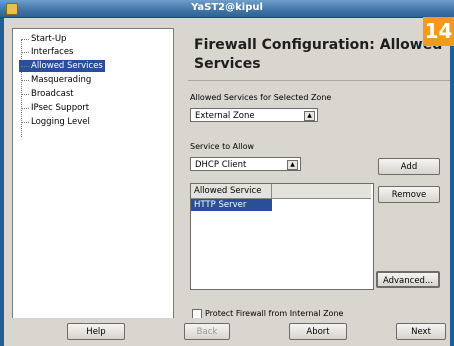 Image resolution: width=454 pixels, height=346 pixels. I want to click on service-select-value: DHCP Client, so click(221, 165).